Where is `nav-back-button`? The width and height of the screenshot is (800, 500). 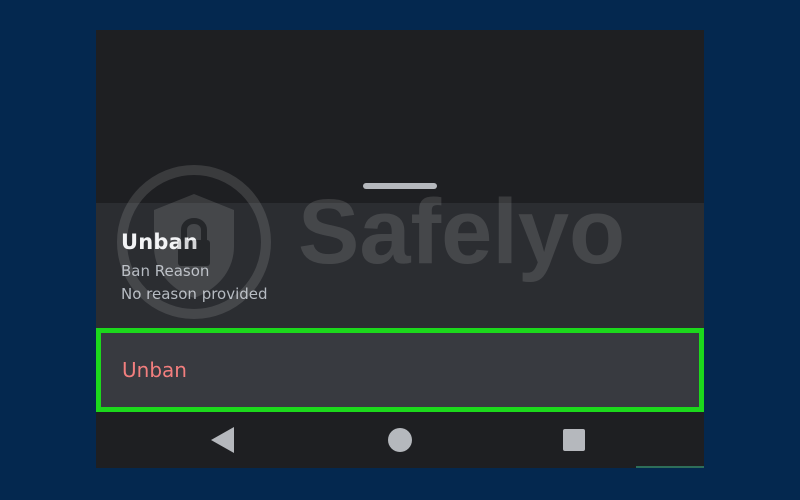 nav-back-button is located at coordinates (223, 440).